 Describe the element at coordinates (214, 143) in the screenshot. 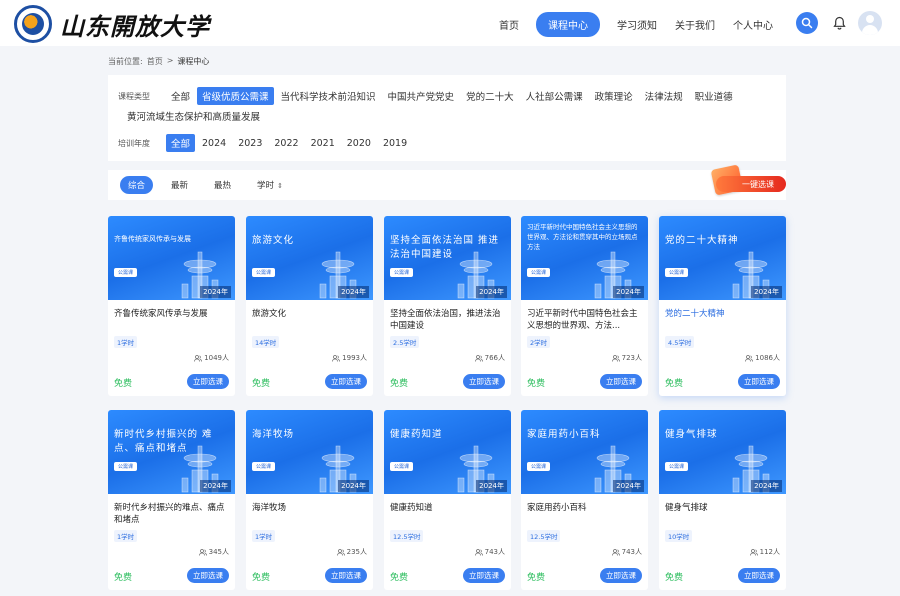

I see `year-option-2024: 2024` at that location.